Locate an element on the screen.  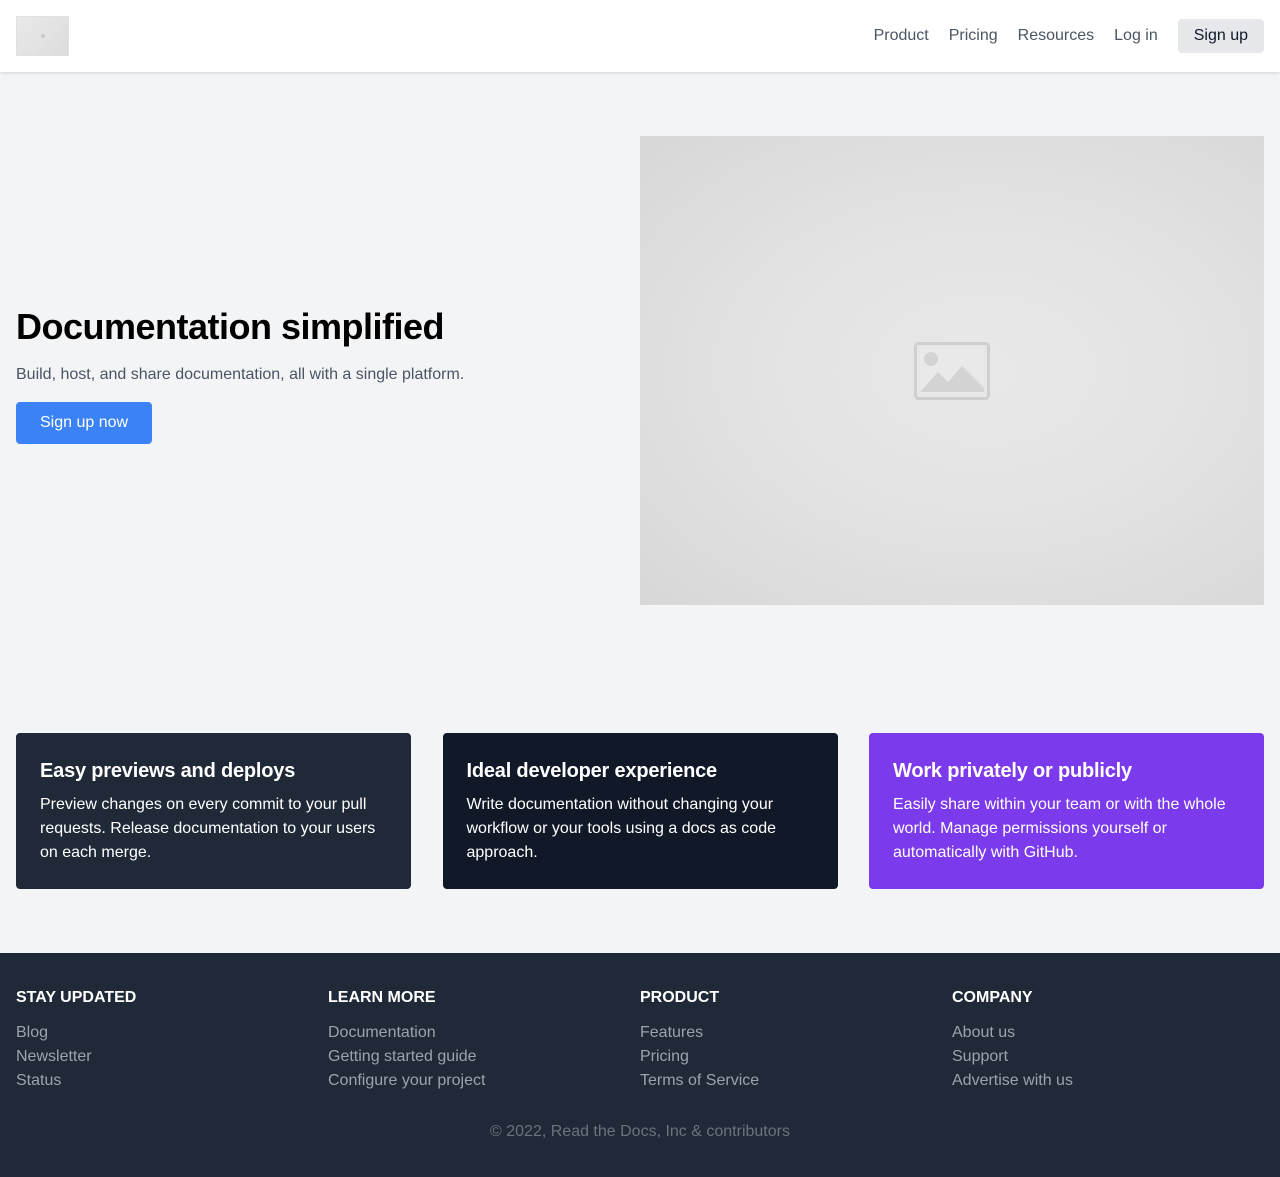
footer-column-stay-updated: STAY UPDATED Blog Newsletter Status is located at coordinates (172, 1041).